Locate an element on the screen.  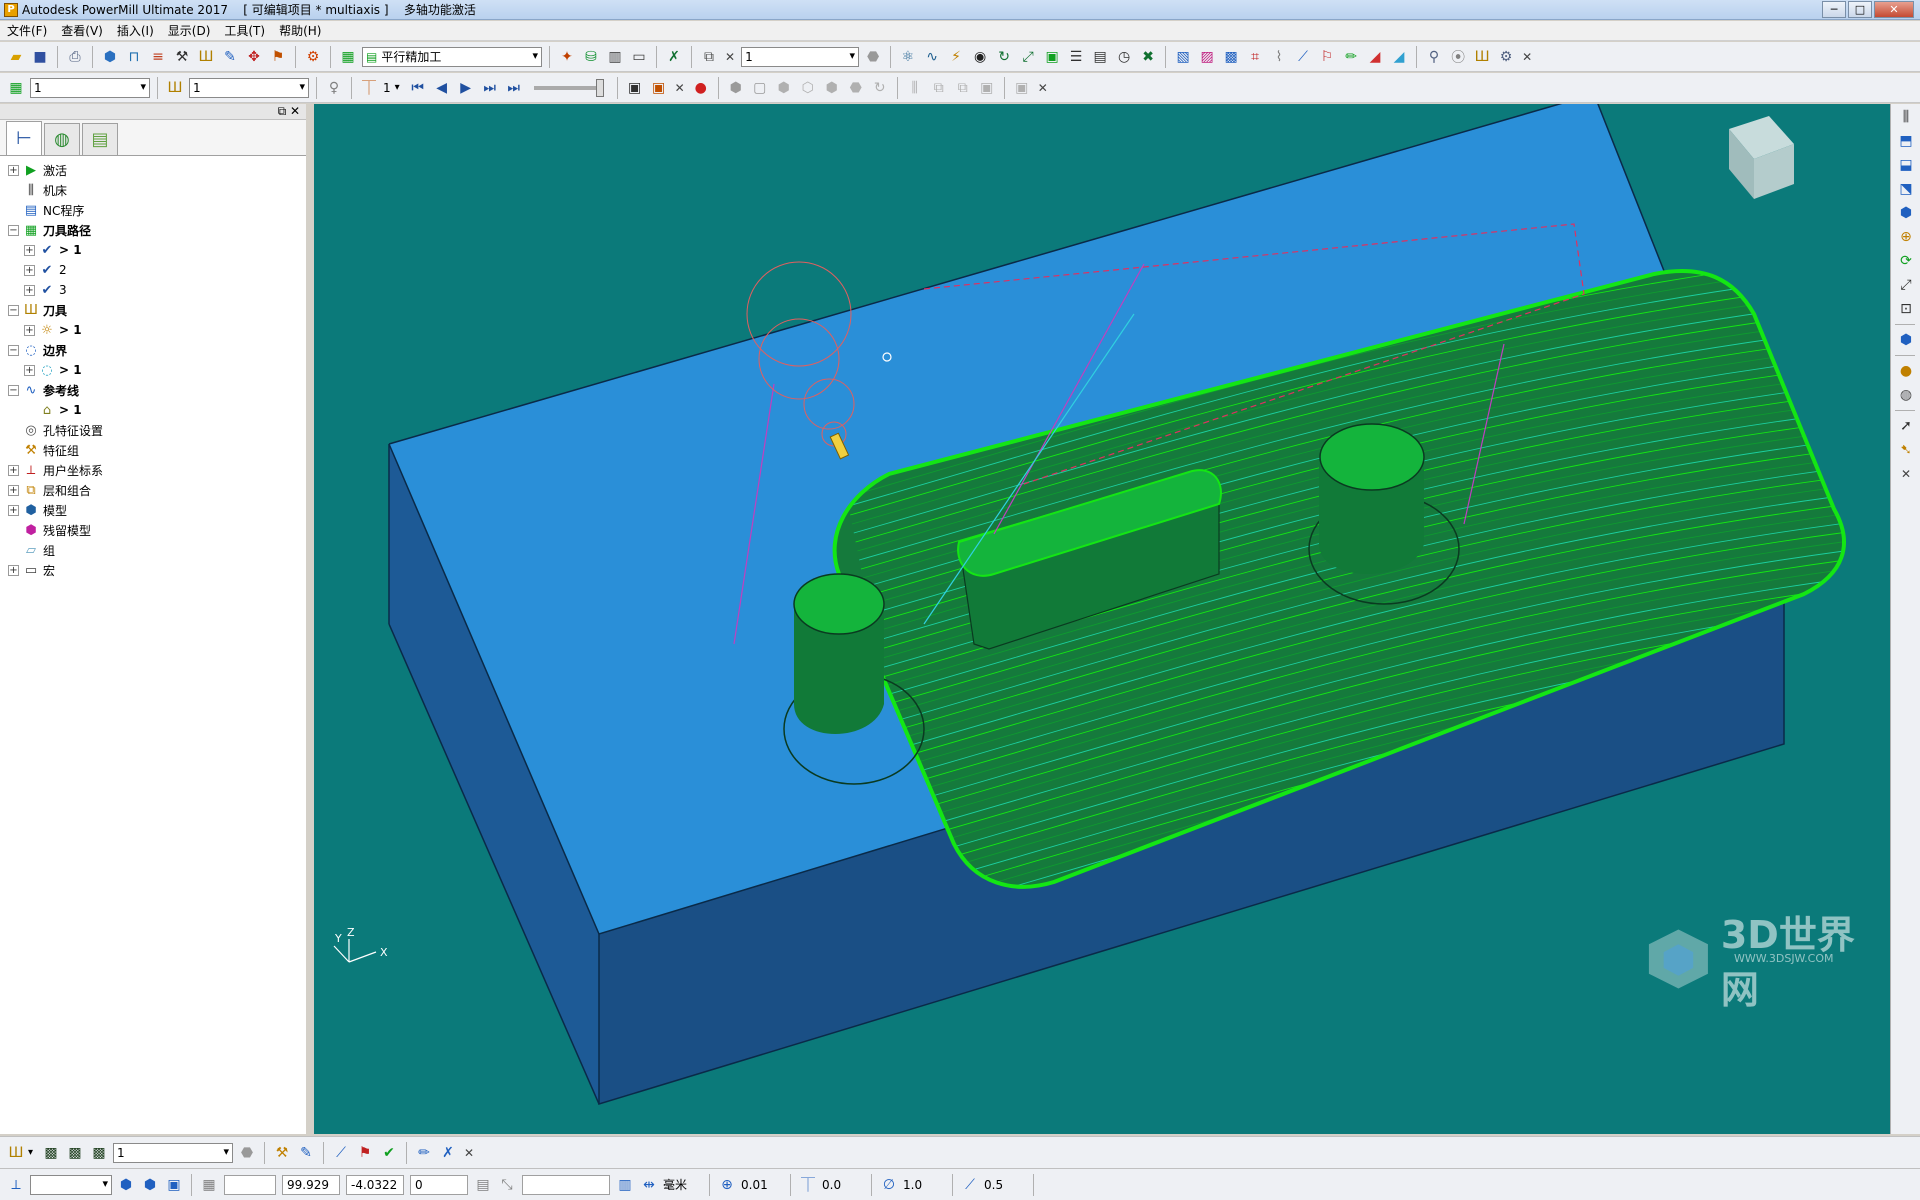
view-colour-icon: ▨ is located at coordinates (1207, 57).